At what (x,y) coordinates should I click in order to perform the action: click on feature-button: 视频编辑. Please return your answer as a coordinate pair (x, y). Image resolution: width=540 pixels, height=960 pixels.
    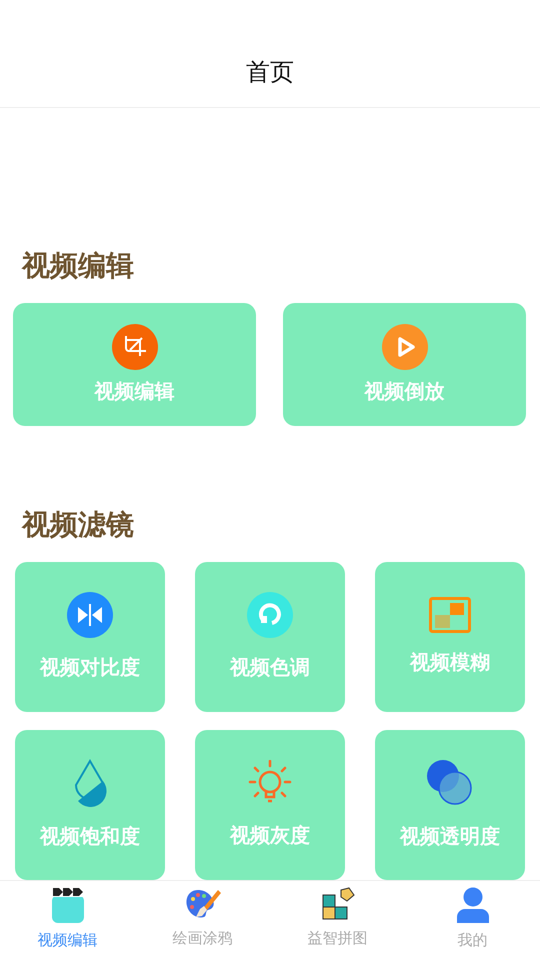
    Looking at the image, I should click on (134, 364).